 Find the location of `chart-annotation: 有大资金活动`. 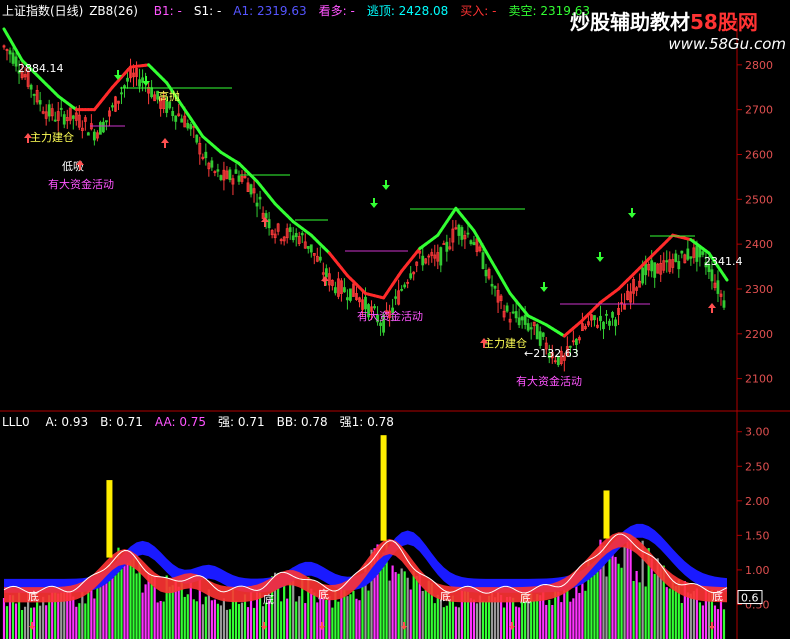

chart-annotation: 有大资金活动 is located at coordinates (549, 381).